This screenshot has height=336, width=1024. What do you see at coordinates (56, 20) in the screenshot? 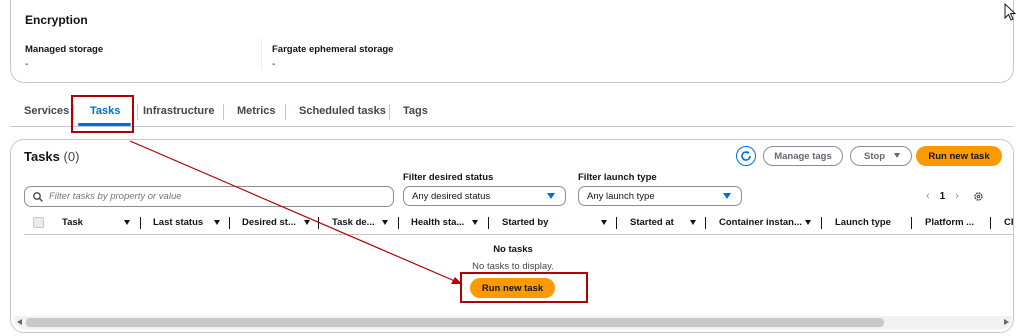
I see `encryption-title: Encryption` at bounding box center [56, 20].